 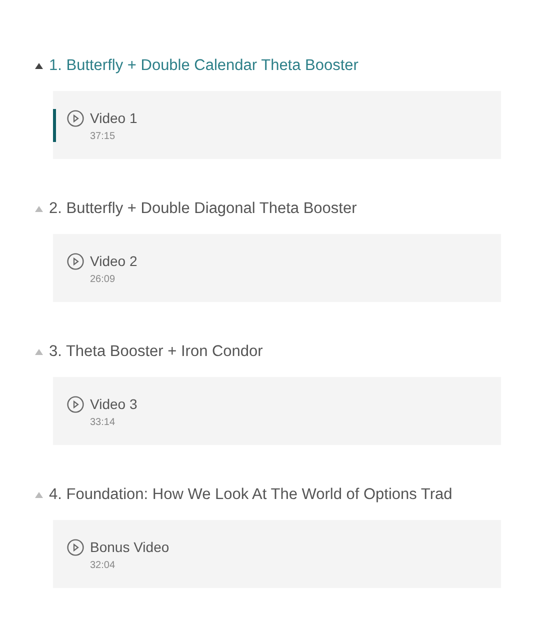 What do you see at coordinates (103, 422) in the screenshot?
I see `lesson-duration: 33:14` at bounding box center [103, 422].